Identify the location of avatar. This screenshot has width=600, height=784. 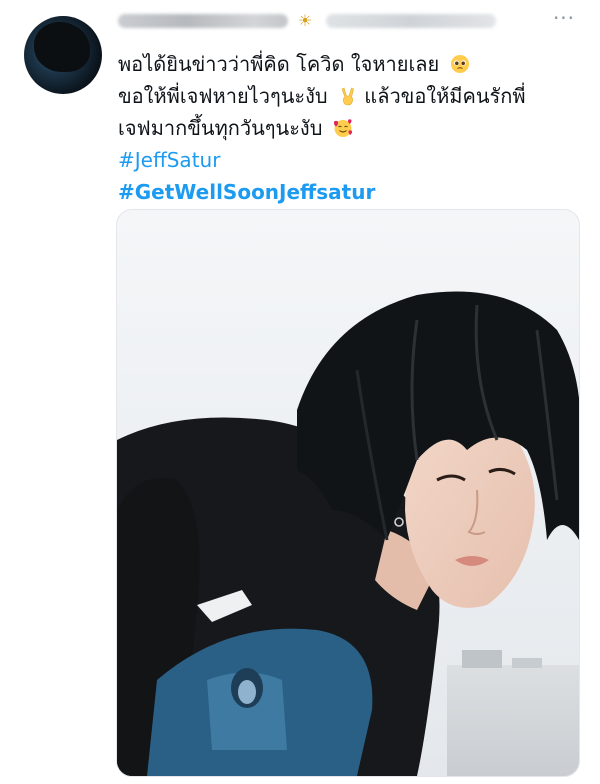
(63, 55).